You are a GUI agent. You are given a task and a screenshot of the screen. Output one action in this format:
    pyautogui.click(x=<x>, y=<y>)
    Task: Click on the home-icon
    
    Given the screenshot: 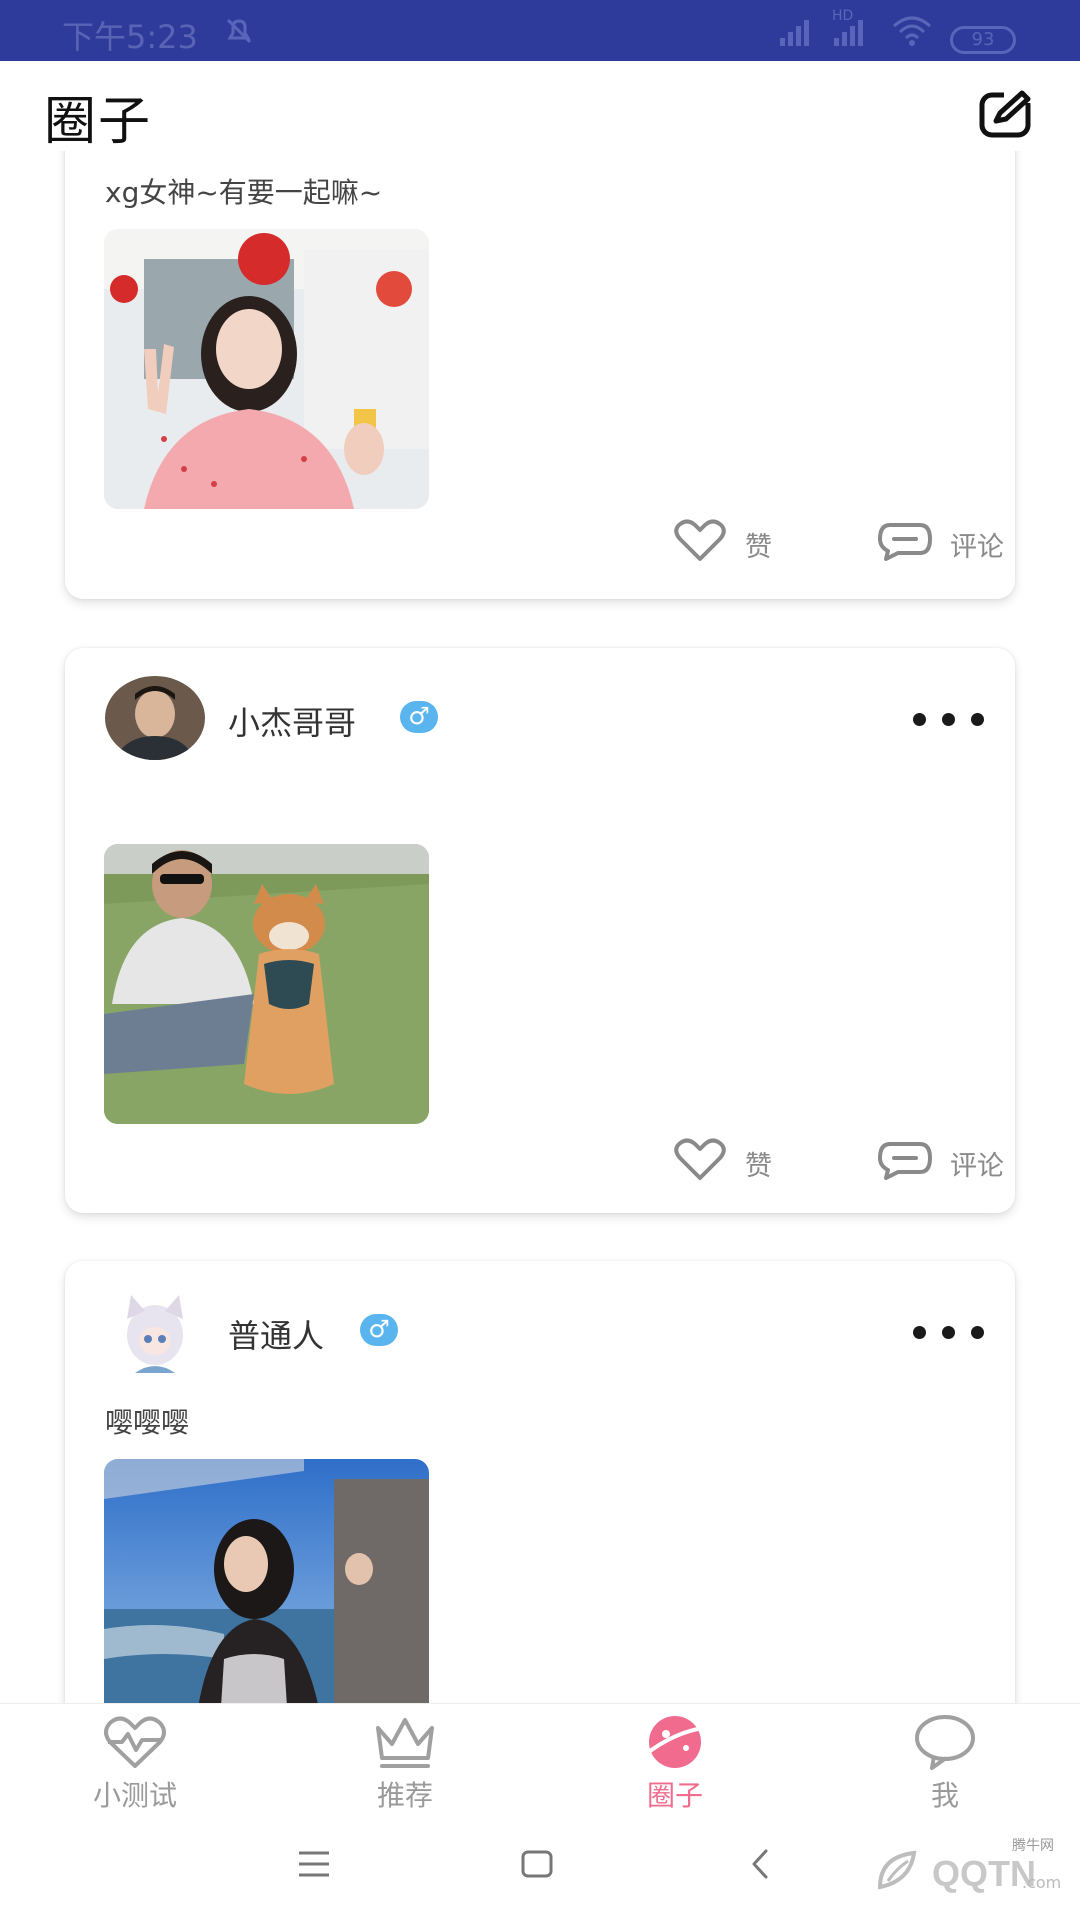 What is the action you would take?
    pyautogui.click(x=537, y=1864)
    